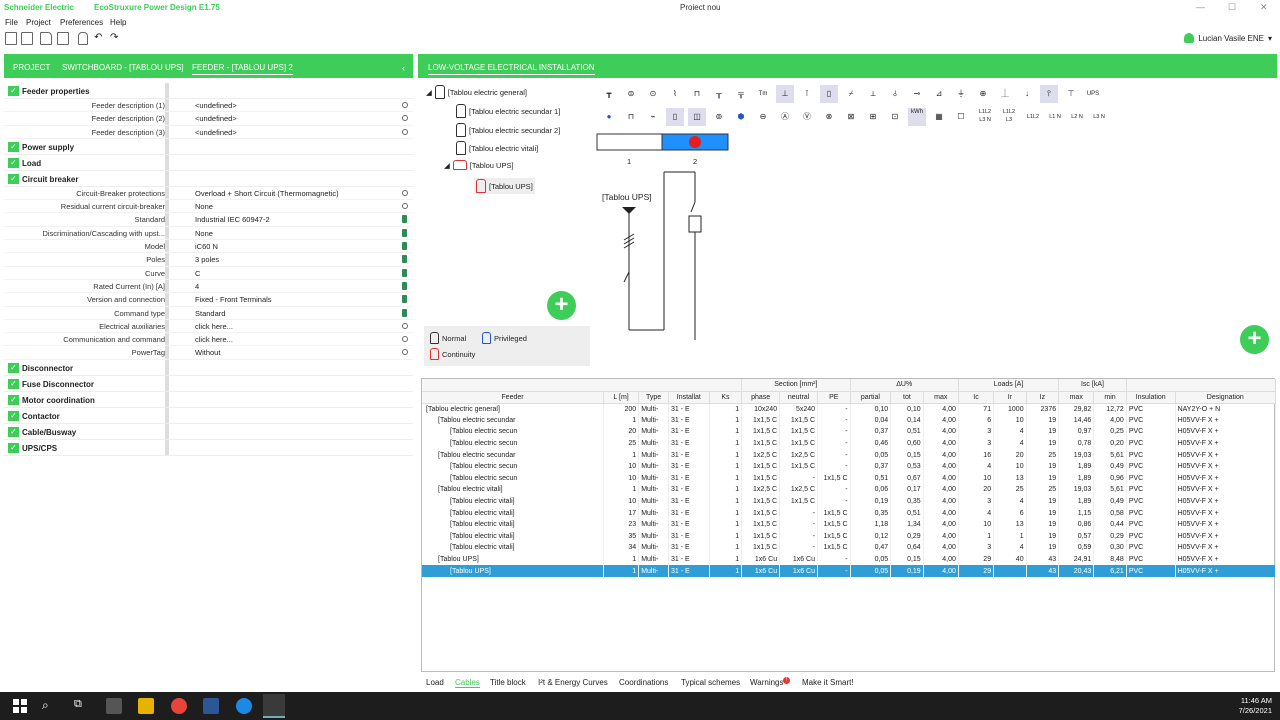 This screenshot has width=1280, height=720. Describe the element at coordinates (208, 399) in the screenshot. I see `section-motor-coordination: ✓ Motor coordination` at that location.